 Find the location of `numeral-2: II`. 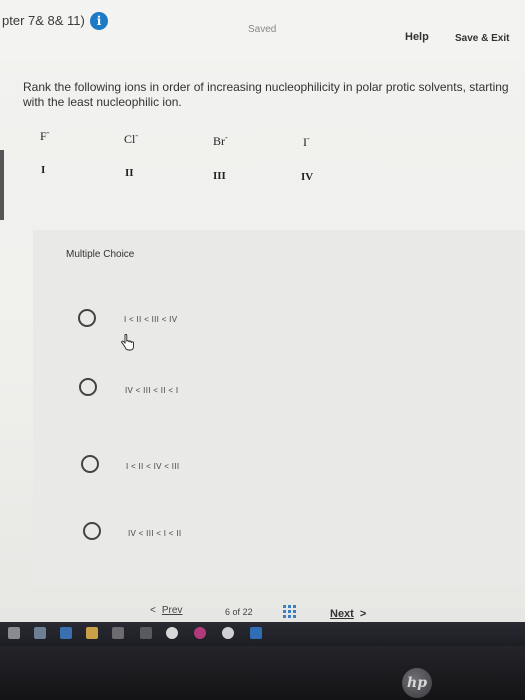

numeral-2: II is located at coordinates (129, 173).